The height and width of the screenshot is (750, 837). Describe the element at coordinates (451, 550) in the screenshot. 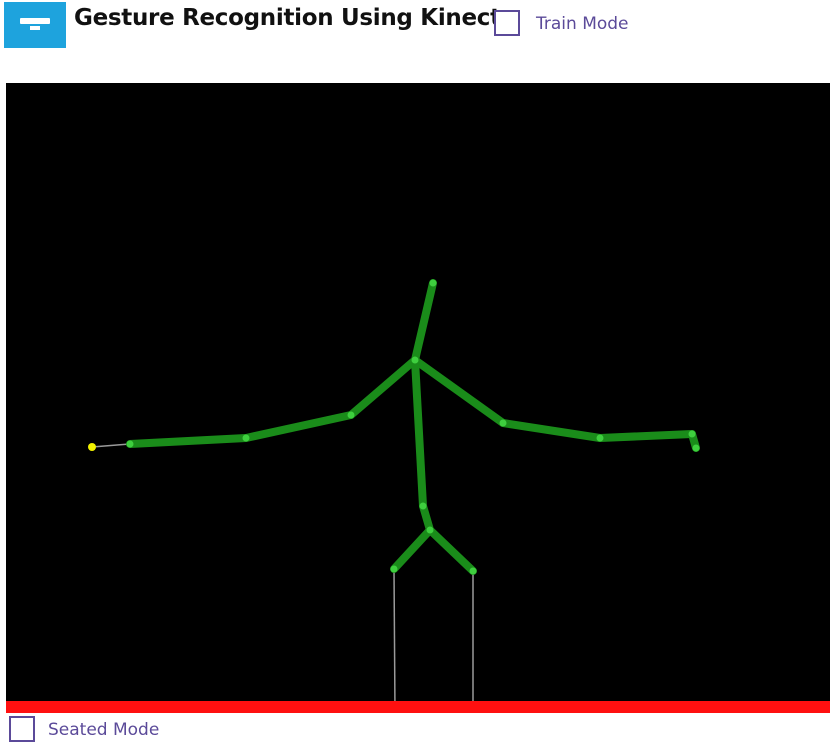

I see `bone-hip-right` at that location.